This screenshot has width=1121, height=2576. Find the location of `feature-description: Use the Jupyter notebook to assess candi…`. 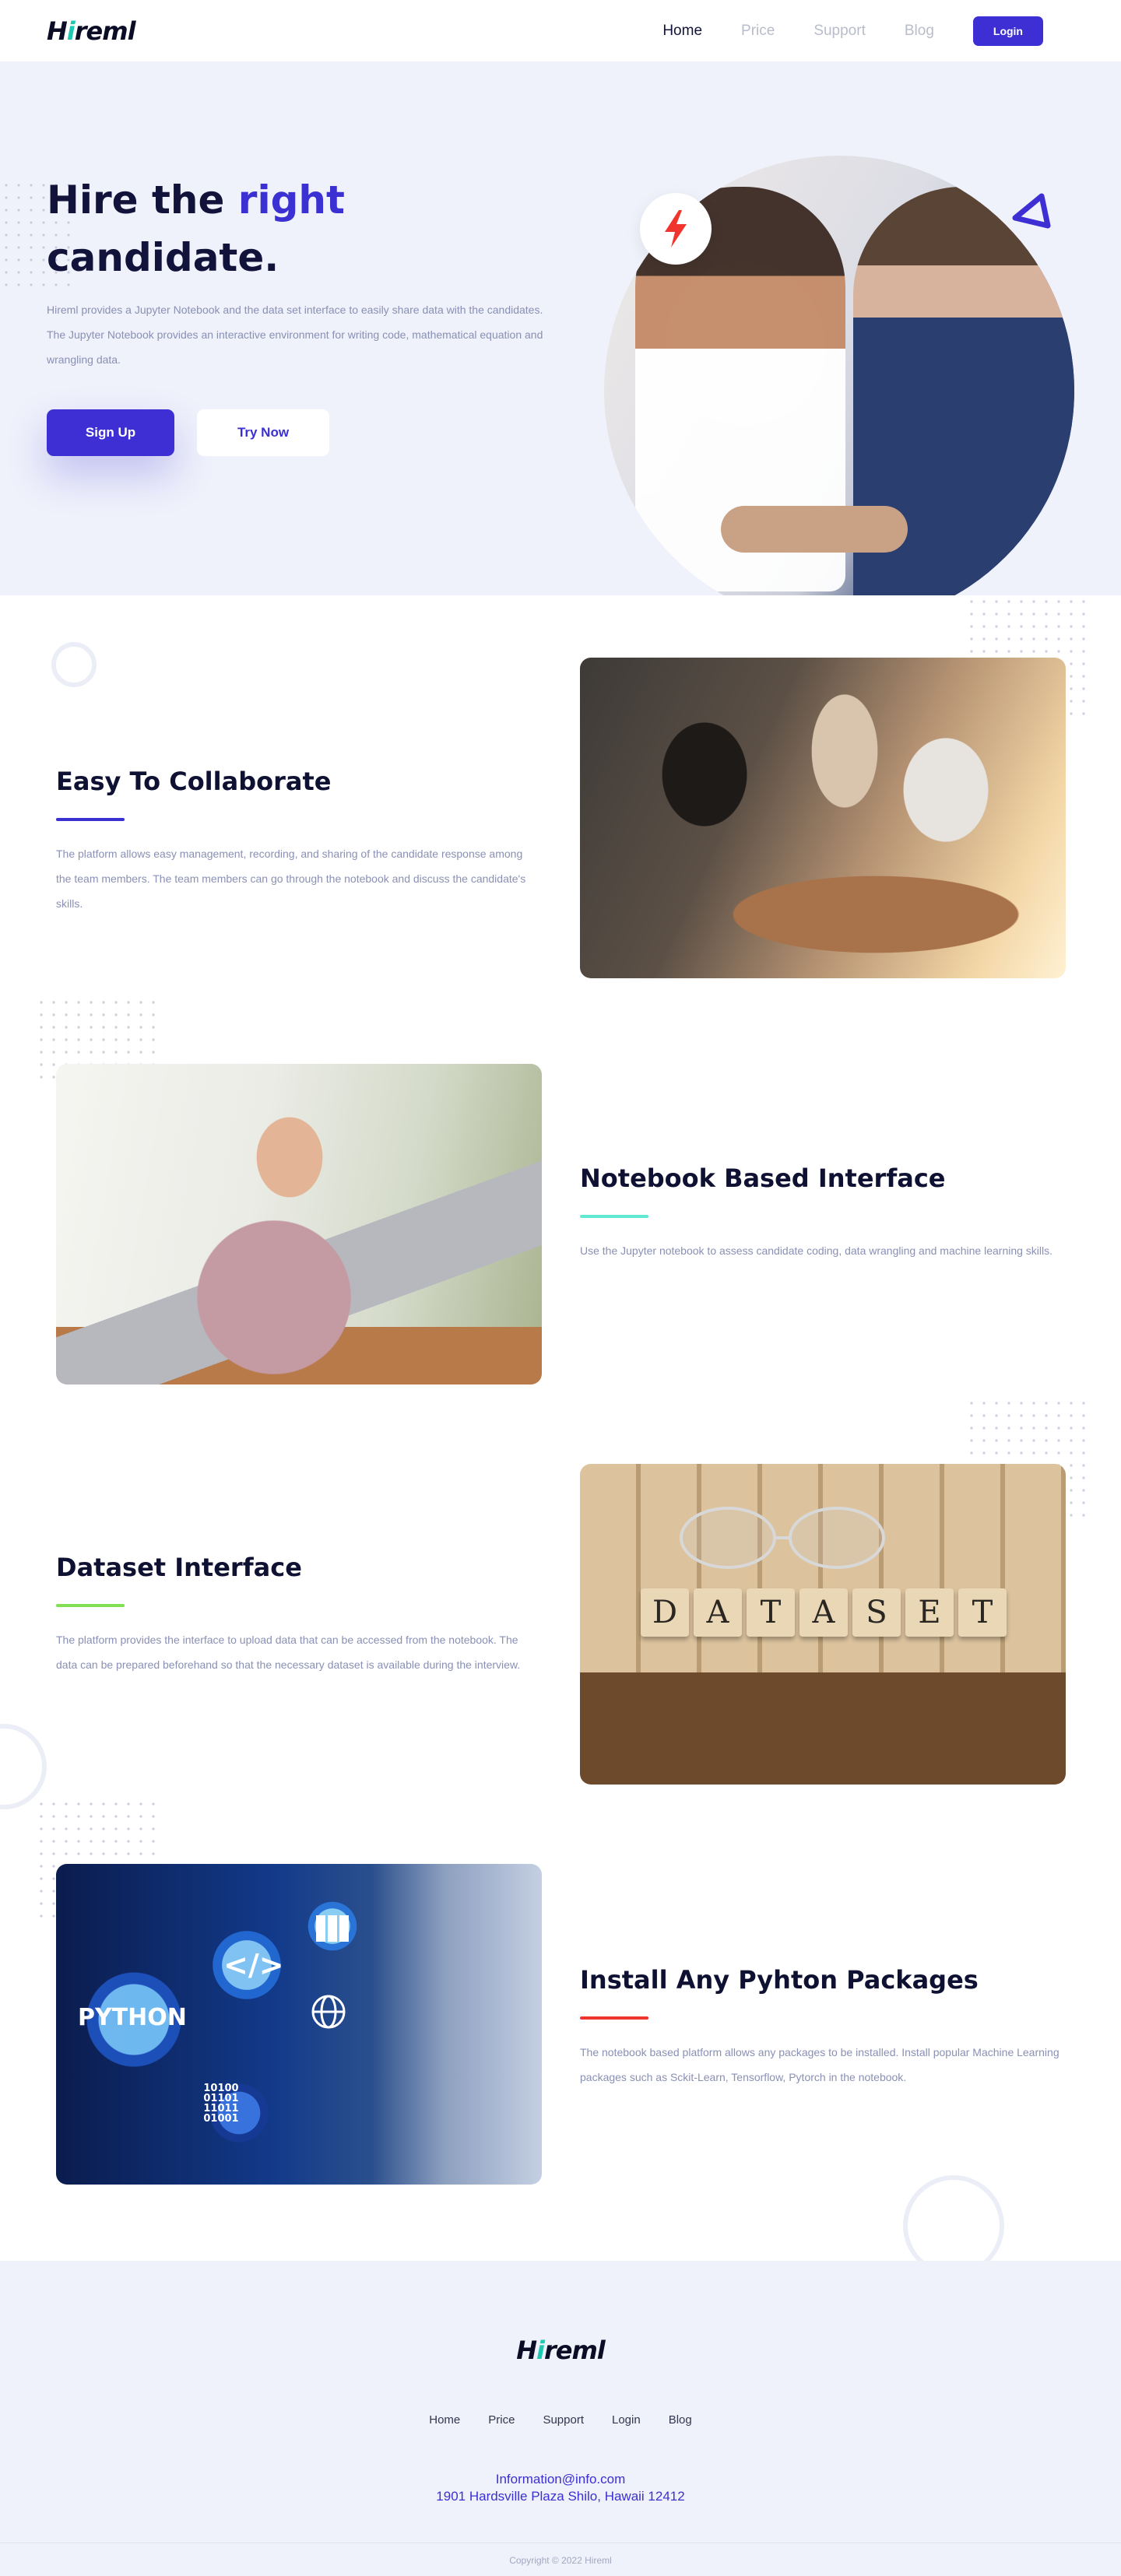

feature-description: Use the Jupyter notebook to assess candi… is located at coordinates (816, 1251).